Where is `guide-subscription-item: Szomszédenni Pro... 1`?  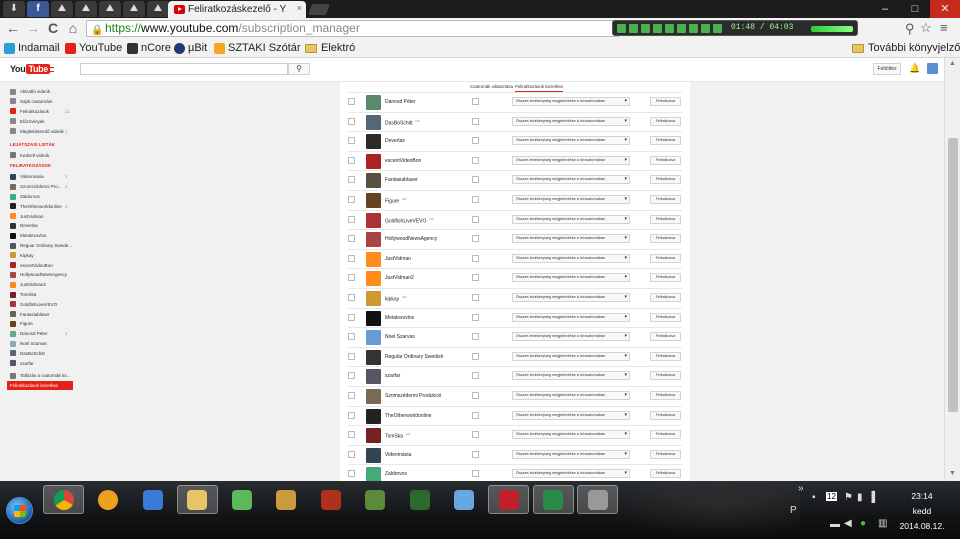 guide-subscription-item: Szomszédenni Pro... 1 is located at coordinates (39, 186).